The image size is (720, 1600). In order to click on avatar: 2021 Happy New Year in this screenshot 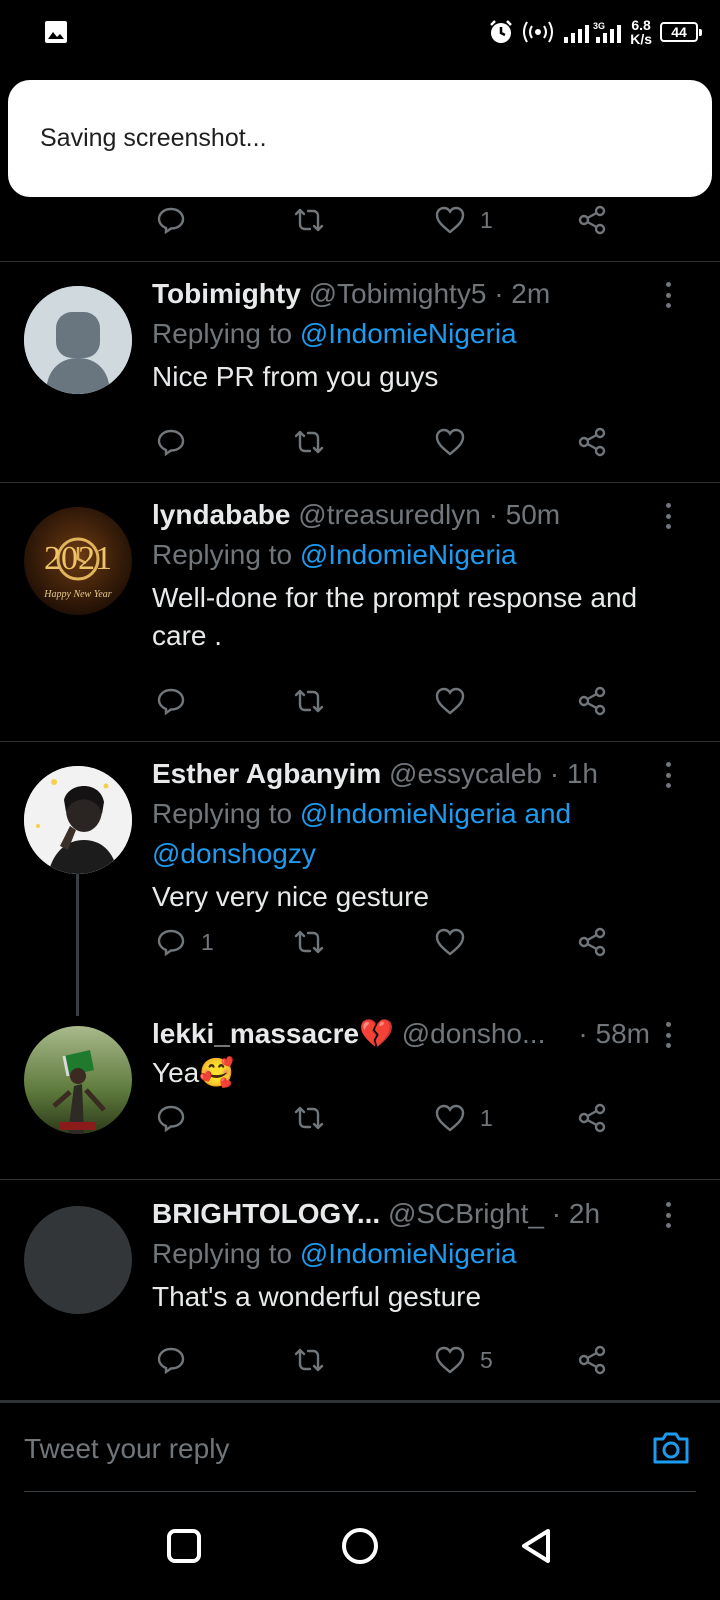, I will do `click(78, 561)`.